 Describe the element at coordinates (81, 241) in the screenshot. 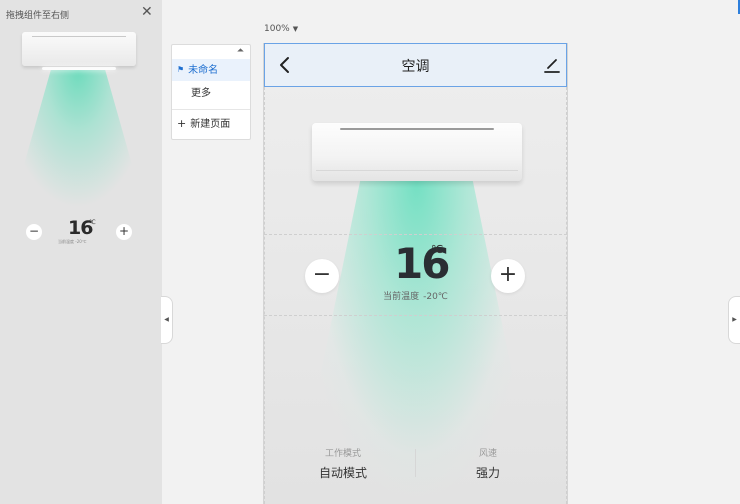

I see `preview-current-value: -20℃` at that location.